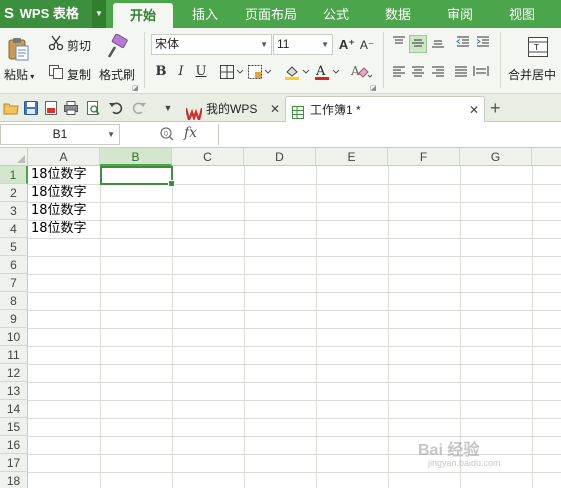  Describe the element at coordinates (117, 74) in the screenshot. I see `format-painter-button: 格式刷` at that location.